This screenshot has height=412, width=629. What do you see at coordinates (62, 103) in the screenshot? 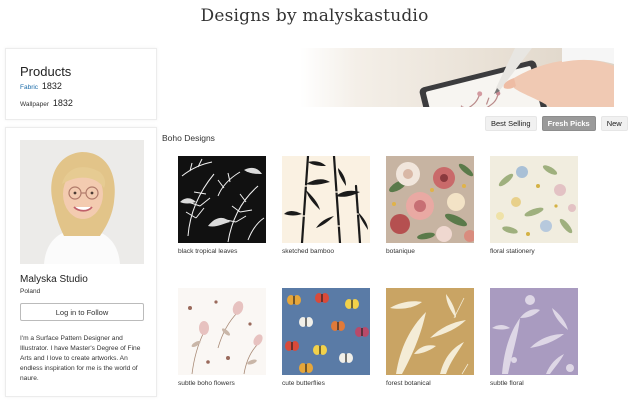
I see `wallpaper-count-value: 1832` at bounding box center [62, 103].